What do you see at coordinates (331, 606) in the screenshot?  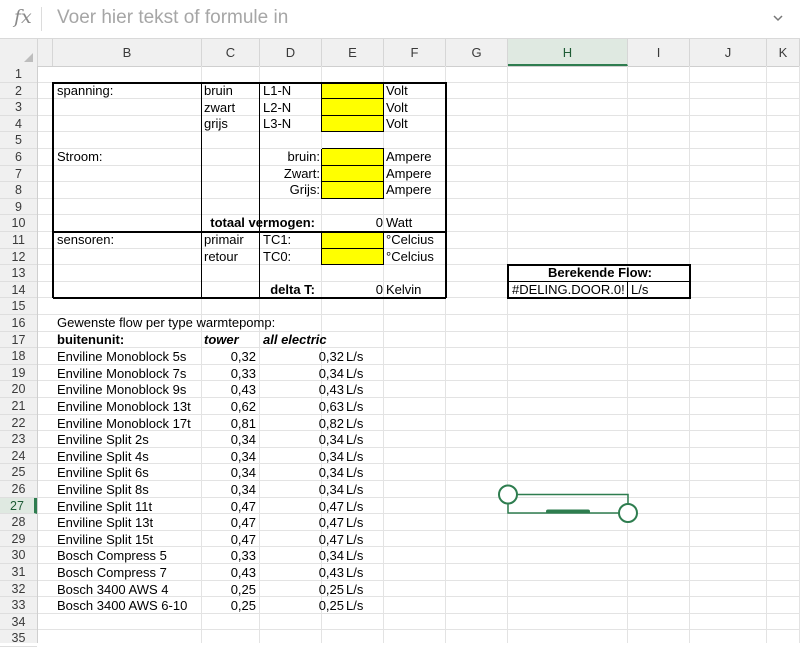 I see `table-cell-all-electric: 0,25` at bounding box center [331, 606].